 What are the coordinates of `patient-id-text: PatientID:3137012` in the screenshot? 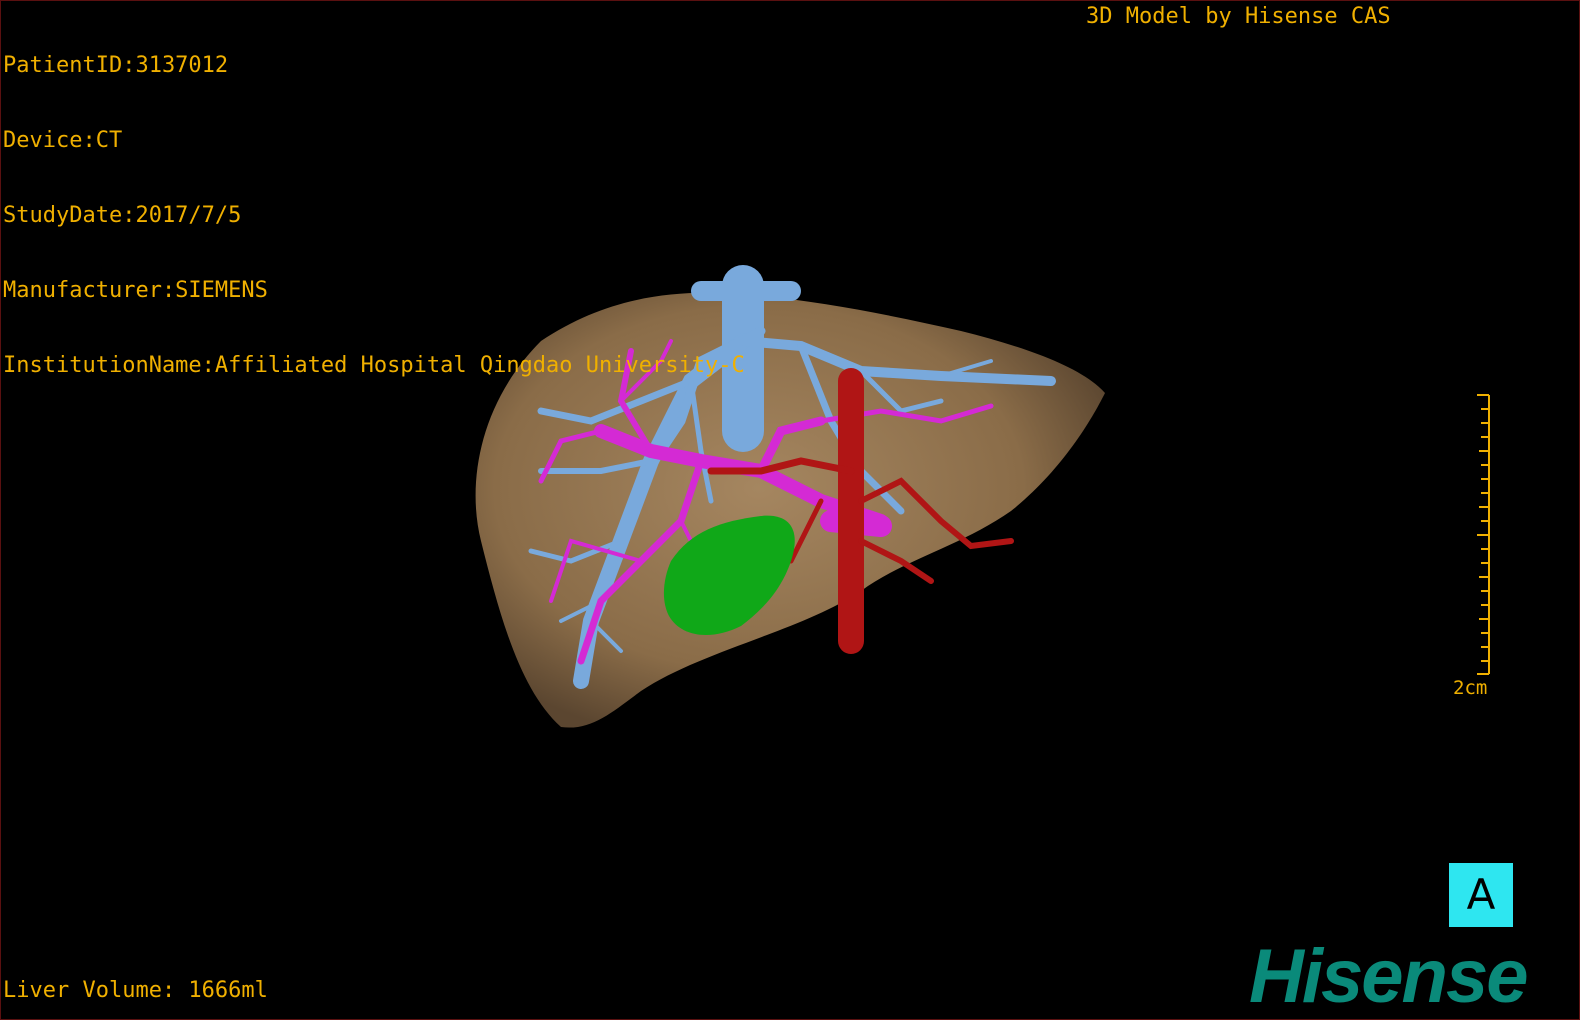 It's located at (116, 65).